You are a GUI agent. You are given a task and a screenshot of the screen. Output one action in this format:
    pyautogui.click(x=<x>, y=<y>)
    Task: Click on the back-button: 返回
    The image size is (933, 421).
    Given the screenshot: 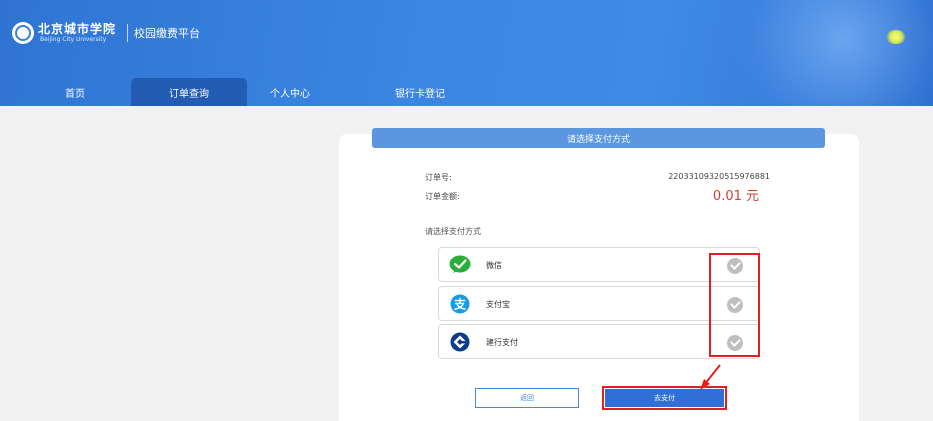 What is the action you would take?
    pyautogui.click(x=527, y=398)
    